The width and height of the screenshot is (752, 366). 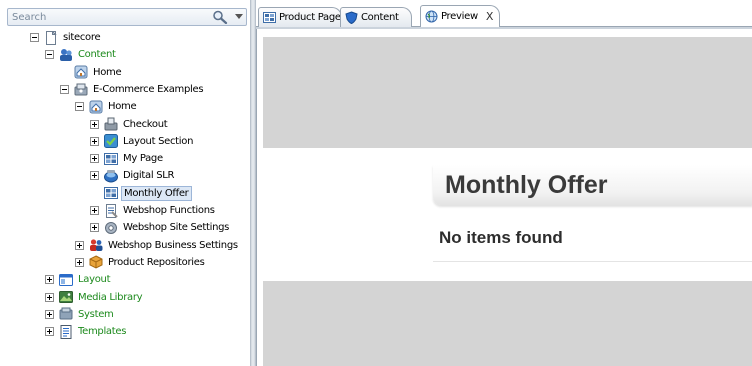 What do you see at coordinates (111, 227) in the screenshot?
I see `settings-icon` at bounding box center [111, 227].